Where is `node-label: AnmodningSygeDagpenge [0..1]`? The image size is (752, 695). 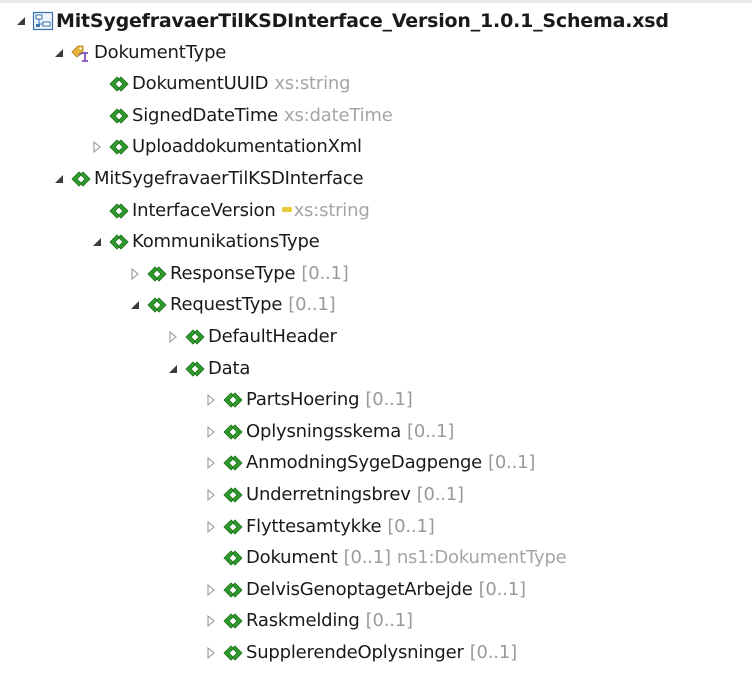
node-label: AnmodningSygeDagpenge [0..1] is located at coordinates (390, 463).